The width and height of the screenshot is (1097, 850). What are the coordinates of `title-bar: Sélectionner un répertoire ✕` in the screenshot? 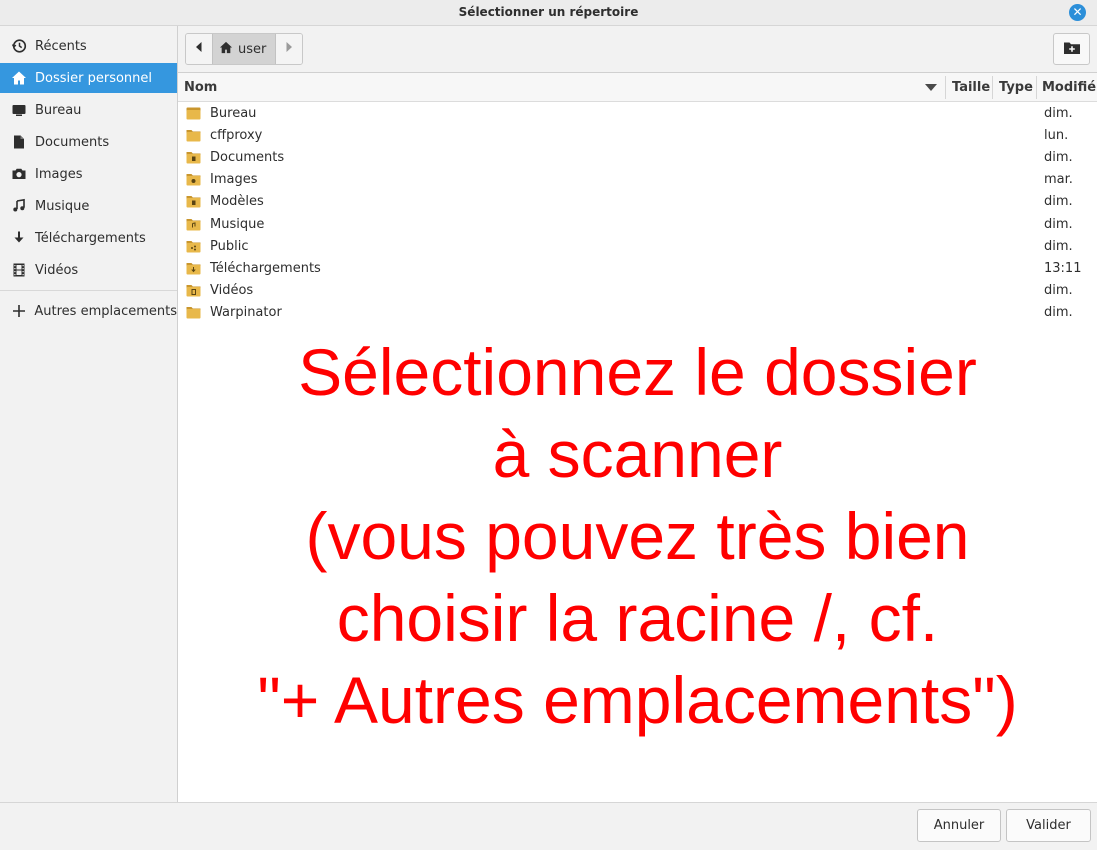 It's located at (548, 13).